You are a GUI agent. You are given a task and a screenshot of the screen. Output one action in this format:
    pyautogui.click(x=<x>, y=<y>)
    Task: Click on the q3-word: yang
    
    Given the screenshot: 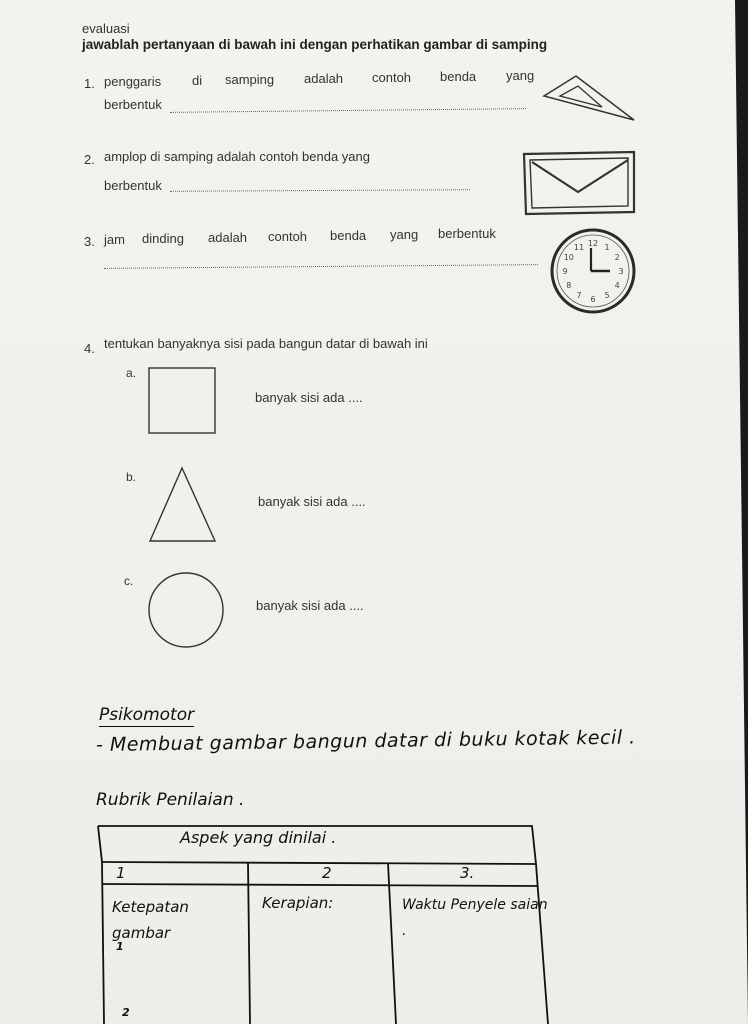 What is the action you would take?
    pyautogui.click(x=404, y=234)
    